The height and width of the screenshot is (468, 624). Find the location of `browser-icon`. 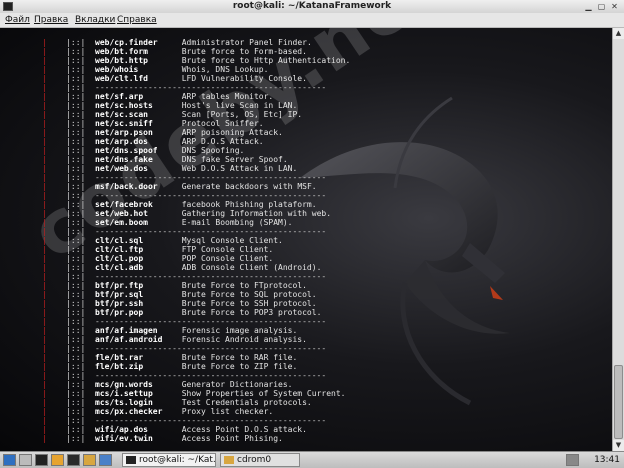

browser-icon is located at coordinates (105, 460).